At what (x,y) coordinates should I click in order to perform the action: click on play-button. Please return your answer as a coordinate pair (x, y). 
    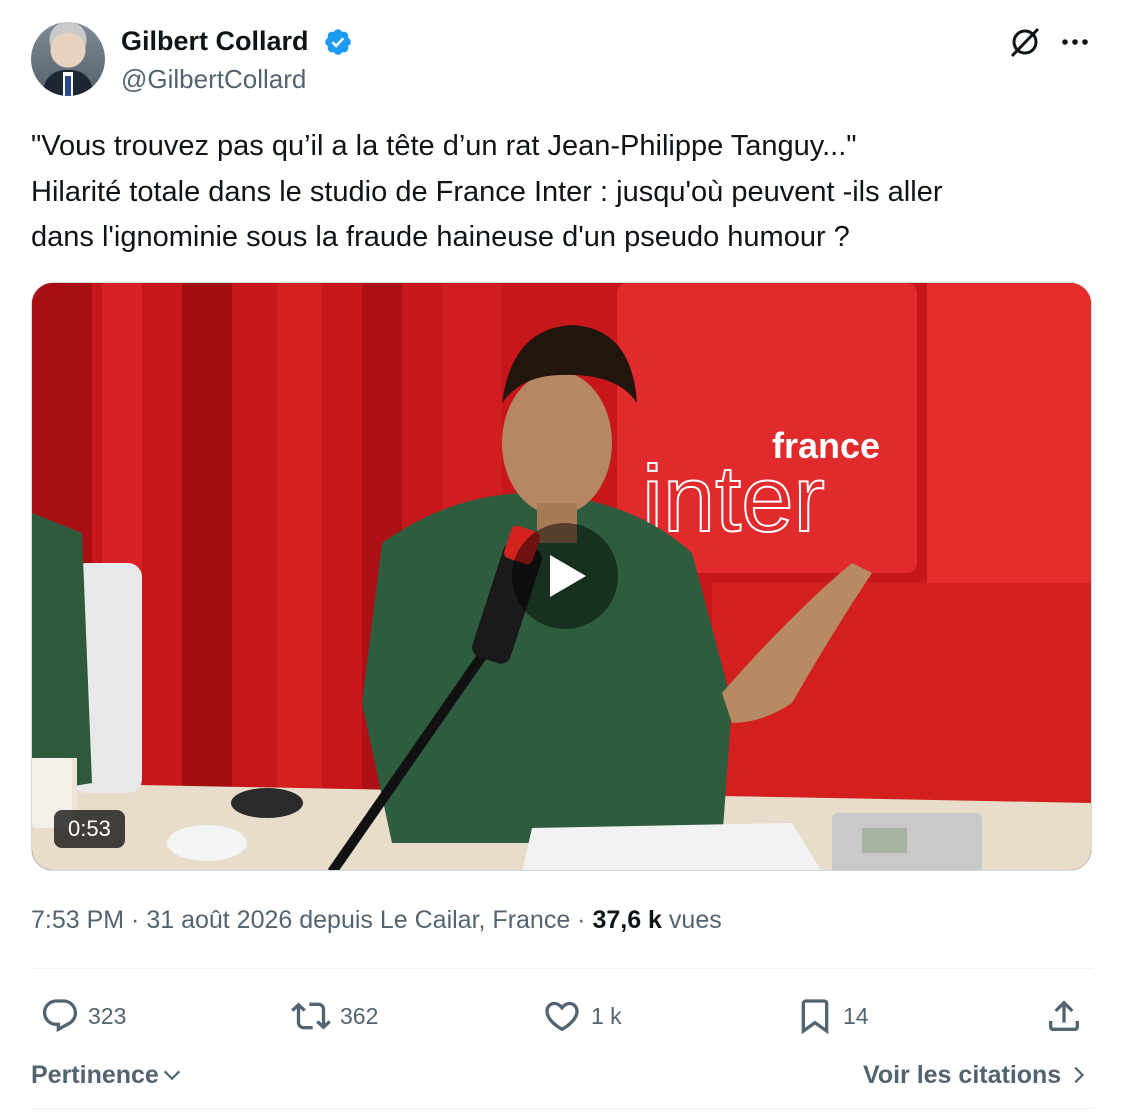
    Looking at the image, I should click on (565, 576).